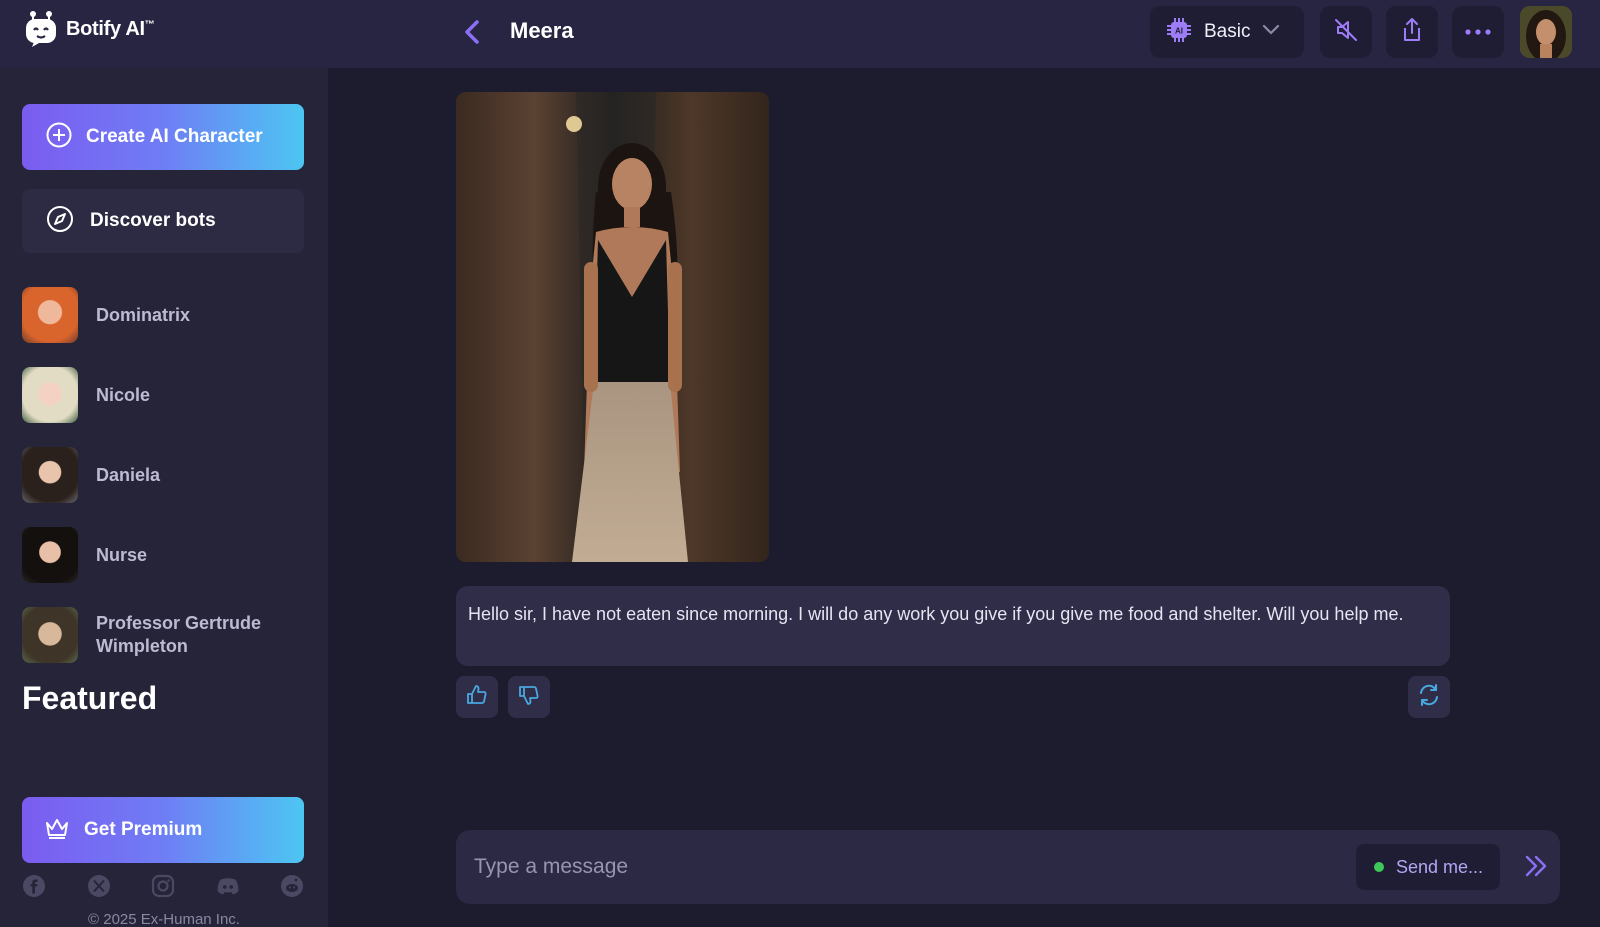 This screenshot has height=927, width=1600. What do you see at coordinates (34, 886) in the screenshot?
I see `facebook-icon` at bounding box center [34, 886].